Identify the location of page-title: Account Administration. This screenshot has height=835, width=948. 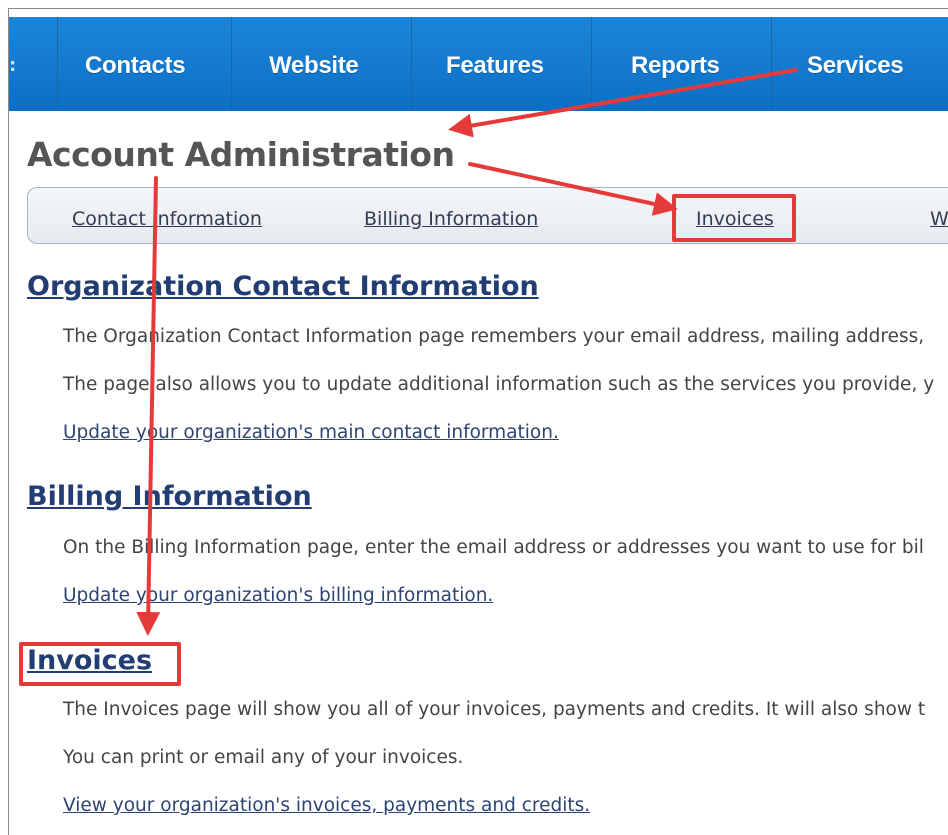
(241, 154).